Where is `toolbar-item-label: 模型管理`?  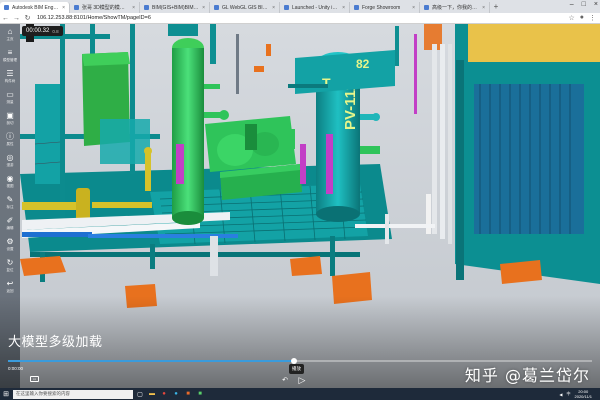
toolbar-item-label: 模型管理 is located at coordinates (10, 60).